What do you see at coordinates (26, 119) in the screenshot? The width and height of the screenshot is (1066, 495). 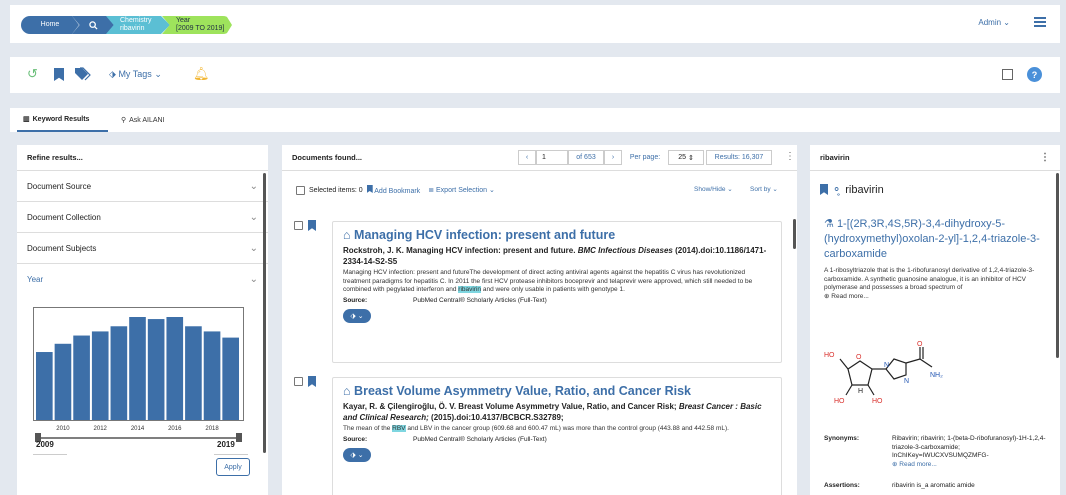 I see `bar-chart-icon: ▥` at bounding box center [26, 119].